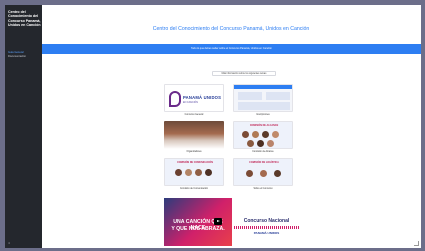 This screenshot has height=251, width=425. I want to click on logo-name: PANAMÁ UNIDOS, so click(202, 97).